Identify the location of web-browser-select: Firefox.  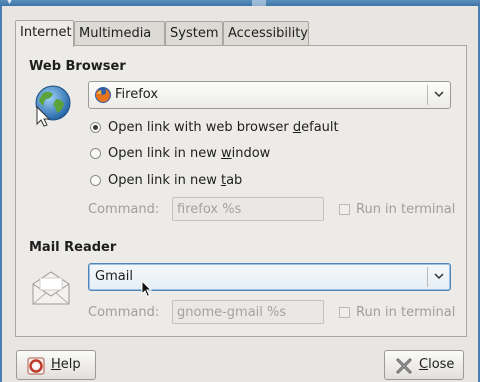
(269, 95).